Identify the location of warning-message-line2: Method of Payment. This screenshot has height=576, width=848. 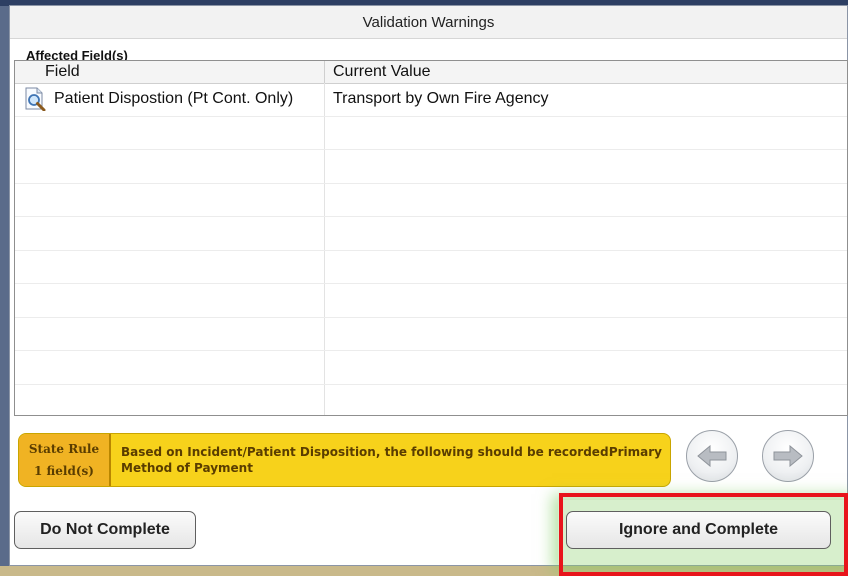
(187, 468).